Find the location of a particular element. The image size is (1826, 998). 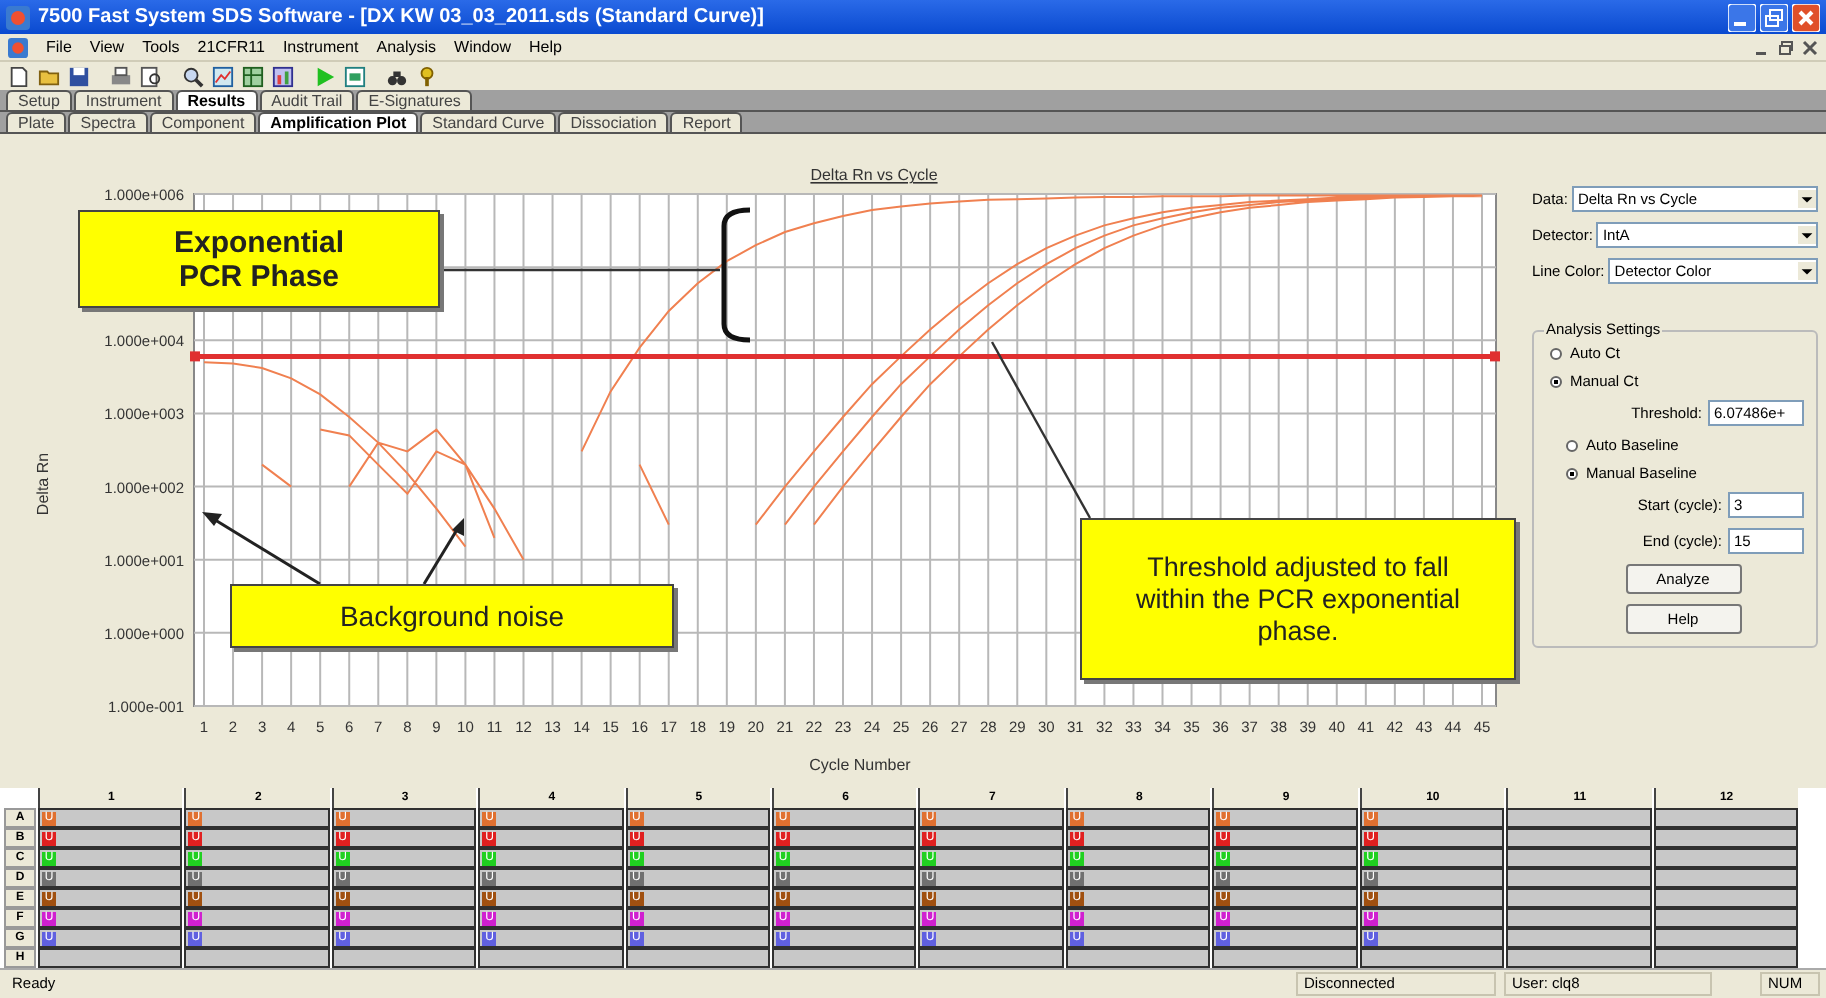

tab: Plate is located at coordinates (36, 122).